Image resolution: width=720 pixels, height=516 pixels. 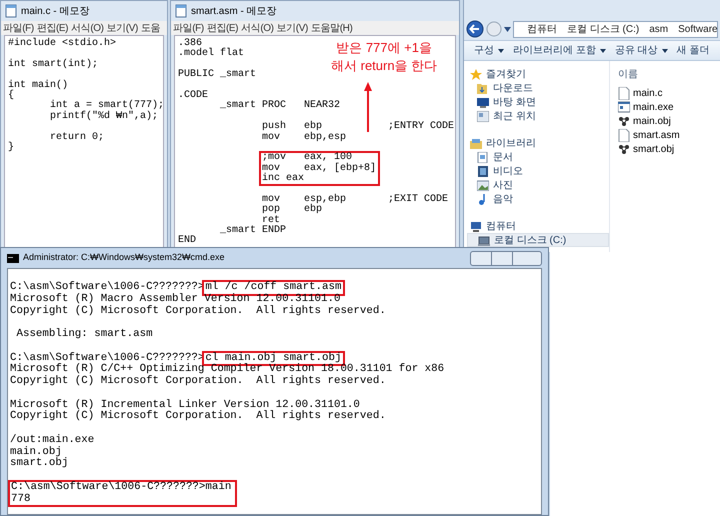 I want to click on annotation-text: 해서 return을 한다, so click(x=384, y=66).